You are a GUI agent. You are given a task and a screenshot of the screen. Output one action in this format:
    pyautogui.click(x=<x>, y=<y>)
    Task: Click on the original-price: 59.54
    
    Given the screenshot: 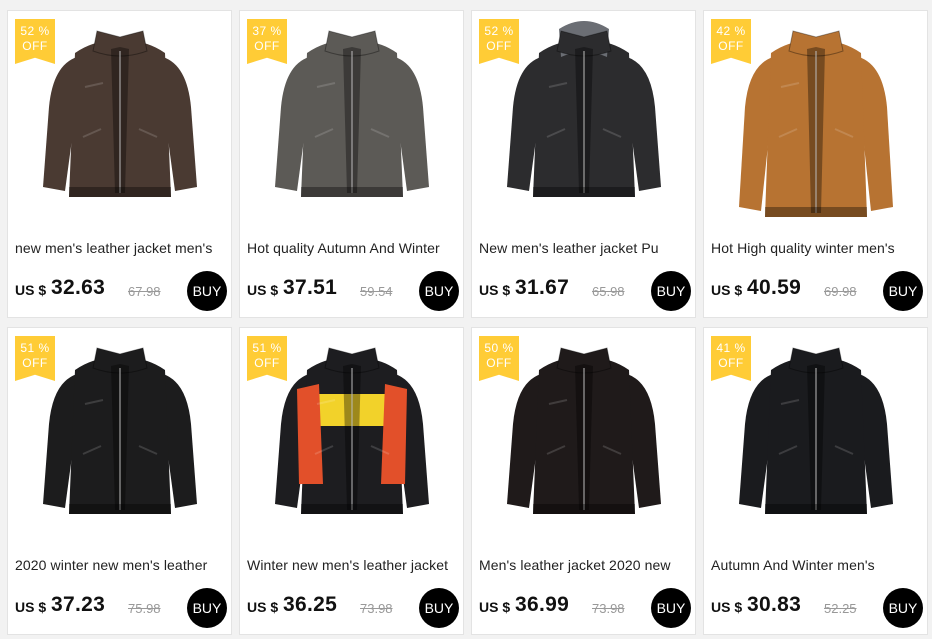 What is the action you would take?
    pyautogui.click(x=376, y=291)
    